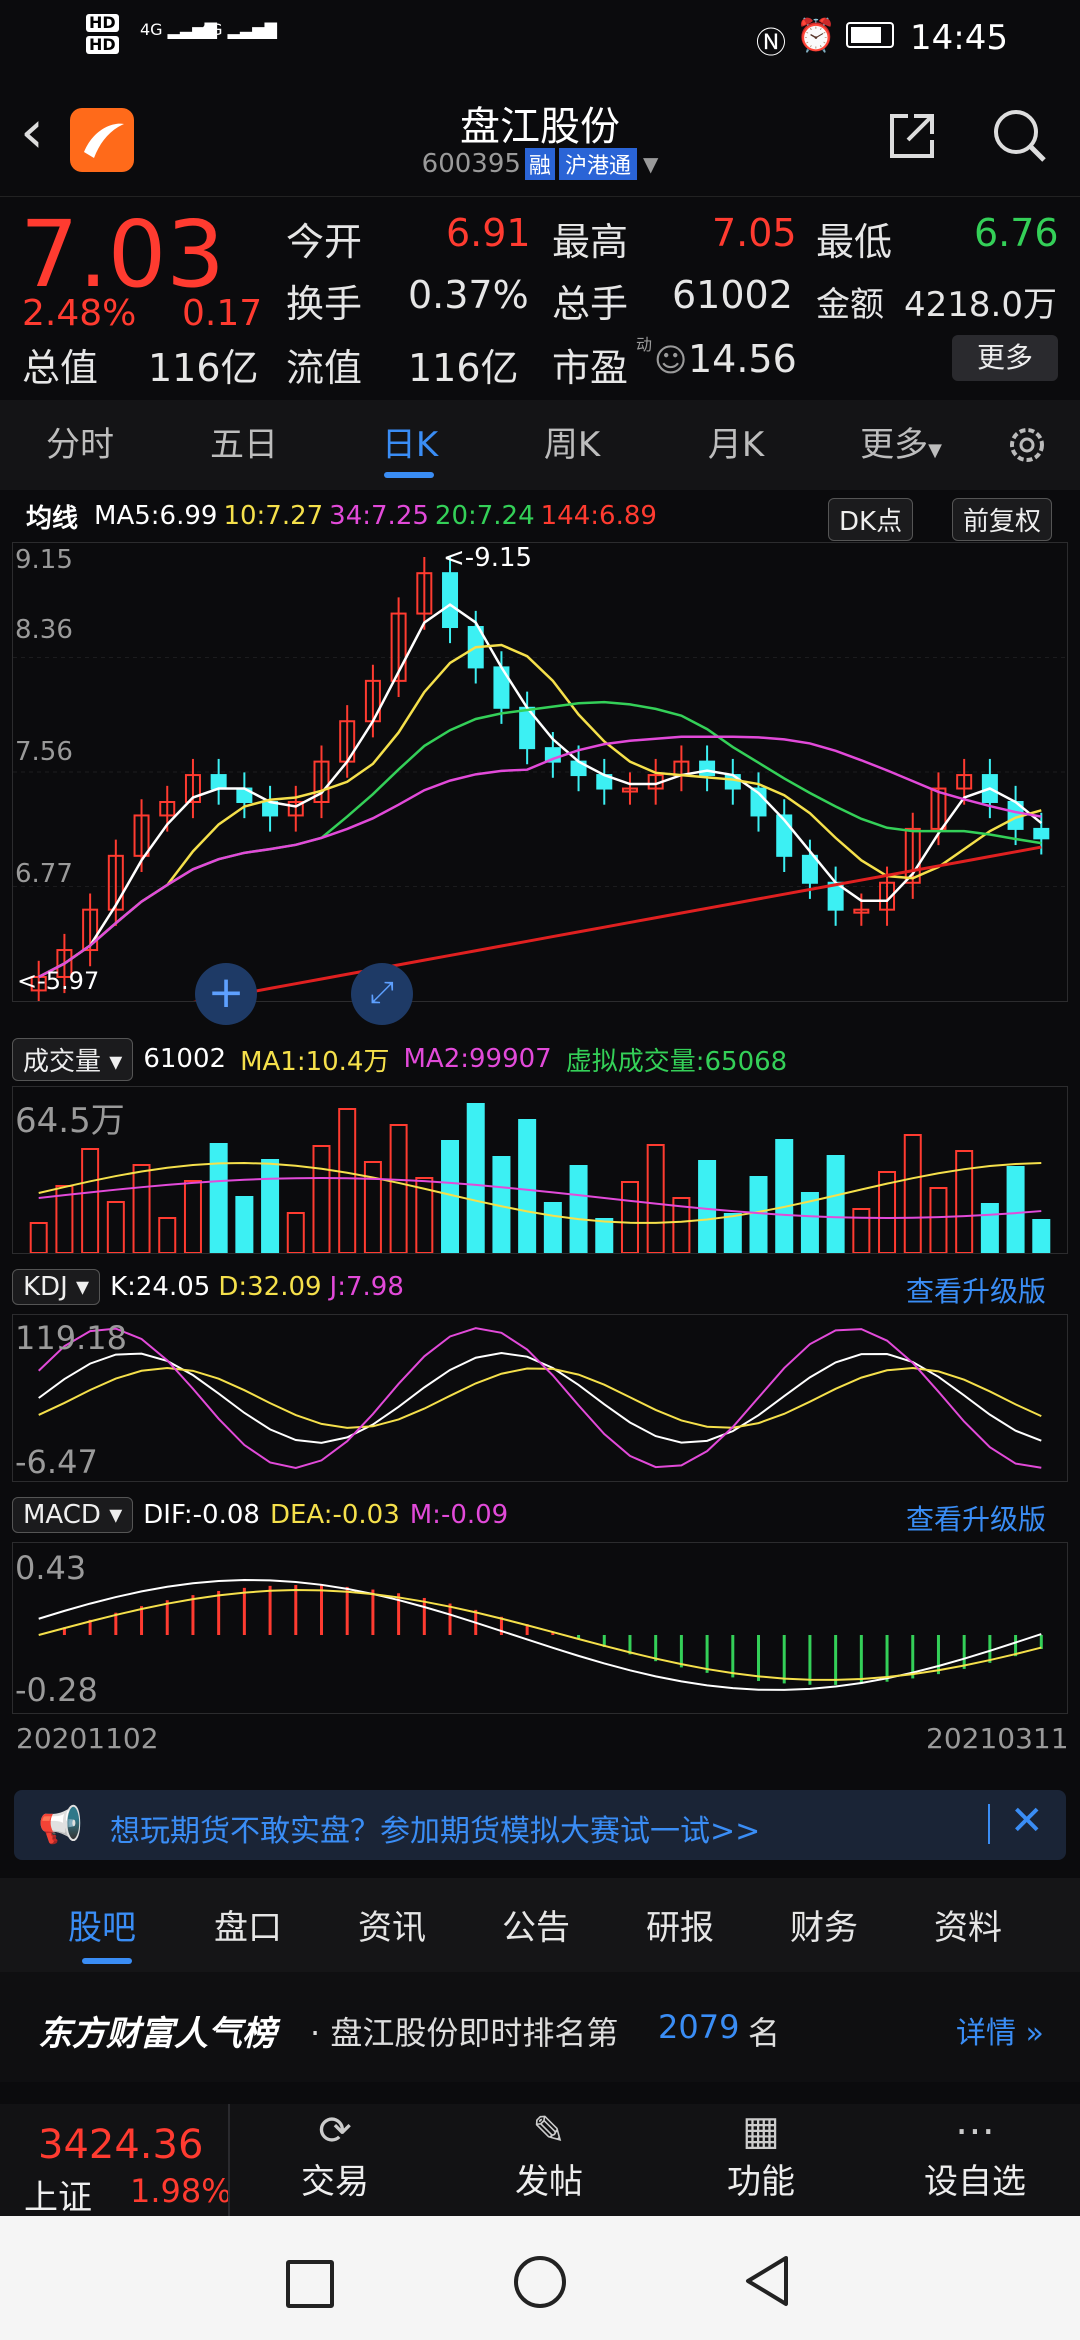  I want to click on signal-icon-2: 4G ▂▃▅▇, so click(238, 29).